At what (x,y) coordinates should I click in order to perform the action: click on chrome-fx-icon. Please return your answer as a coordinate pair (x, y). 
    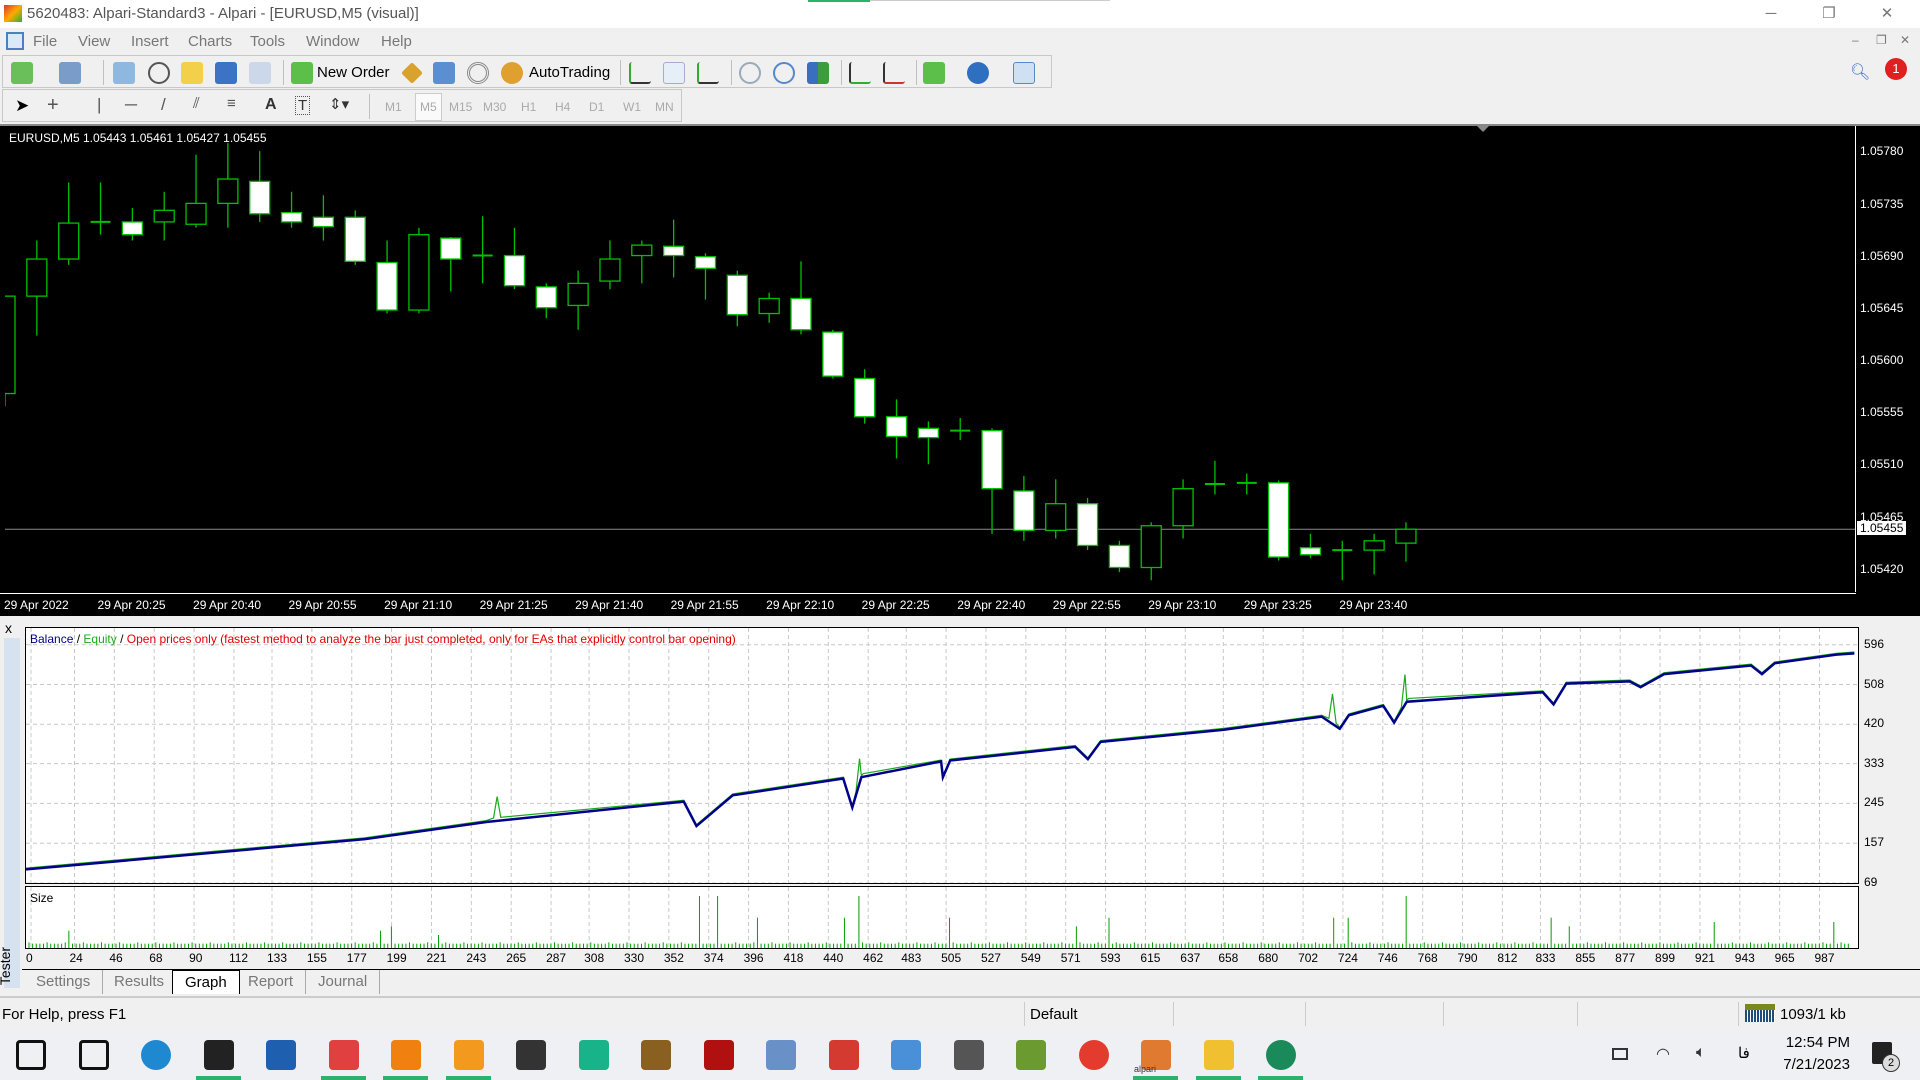
    Looking at the image, I should click on (1281, 1055).